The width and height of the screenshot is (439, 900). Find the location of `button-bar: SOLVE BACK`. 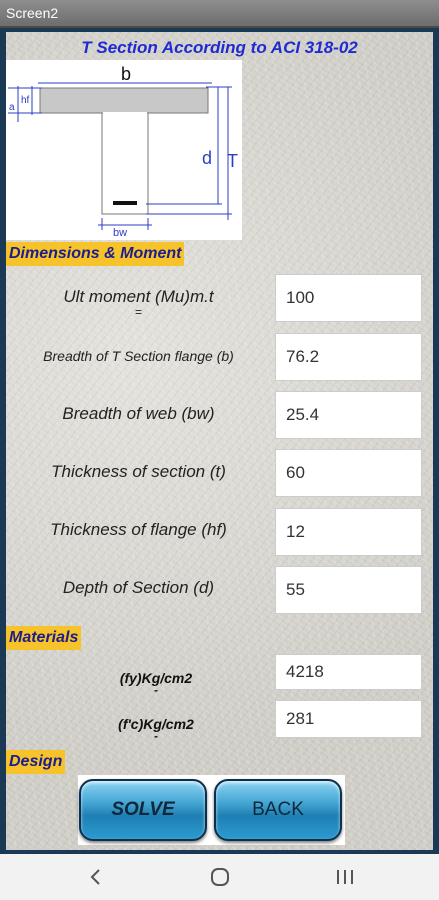

button-bar: SOLVE BACK is located at coordinates (211, 810).